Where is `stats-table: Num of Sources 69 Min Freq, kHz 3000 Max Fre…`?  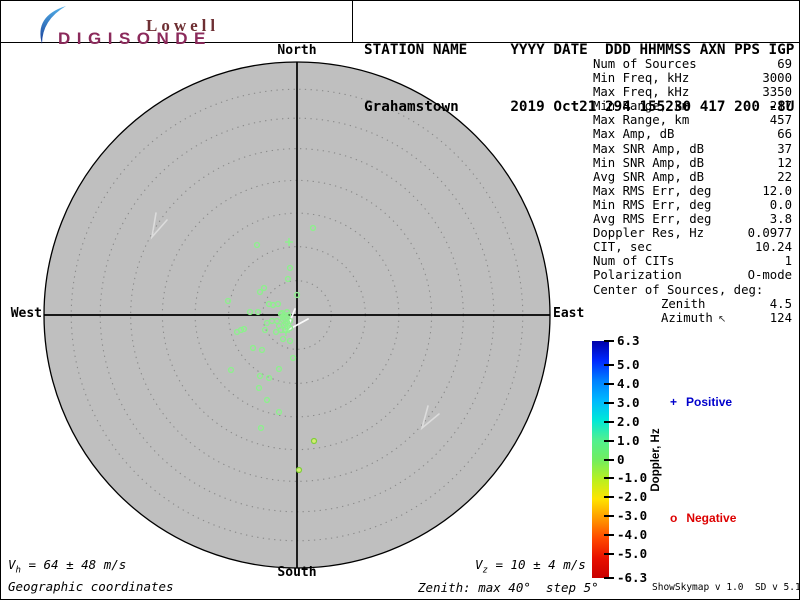
stats-table: Num of Sources 69 Min Freq, kHz 3000 Max Fre… is located at coordinates (692, 192).